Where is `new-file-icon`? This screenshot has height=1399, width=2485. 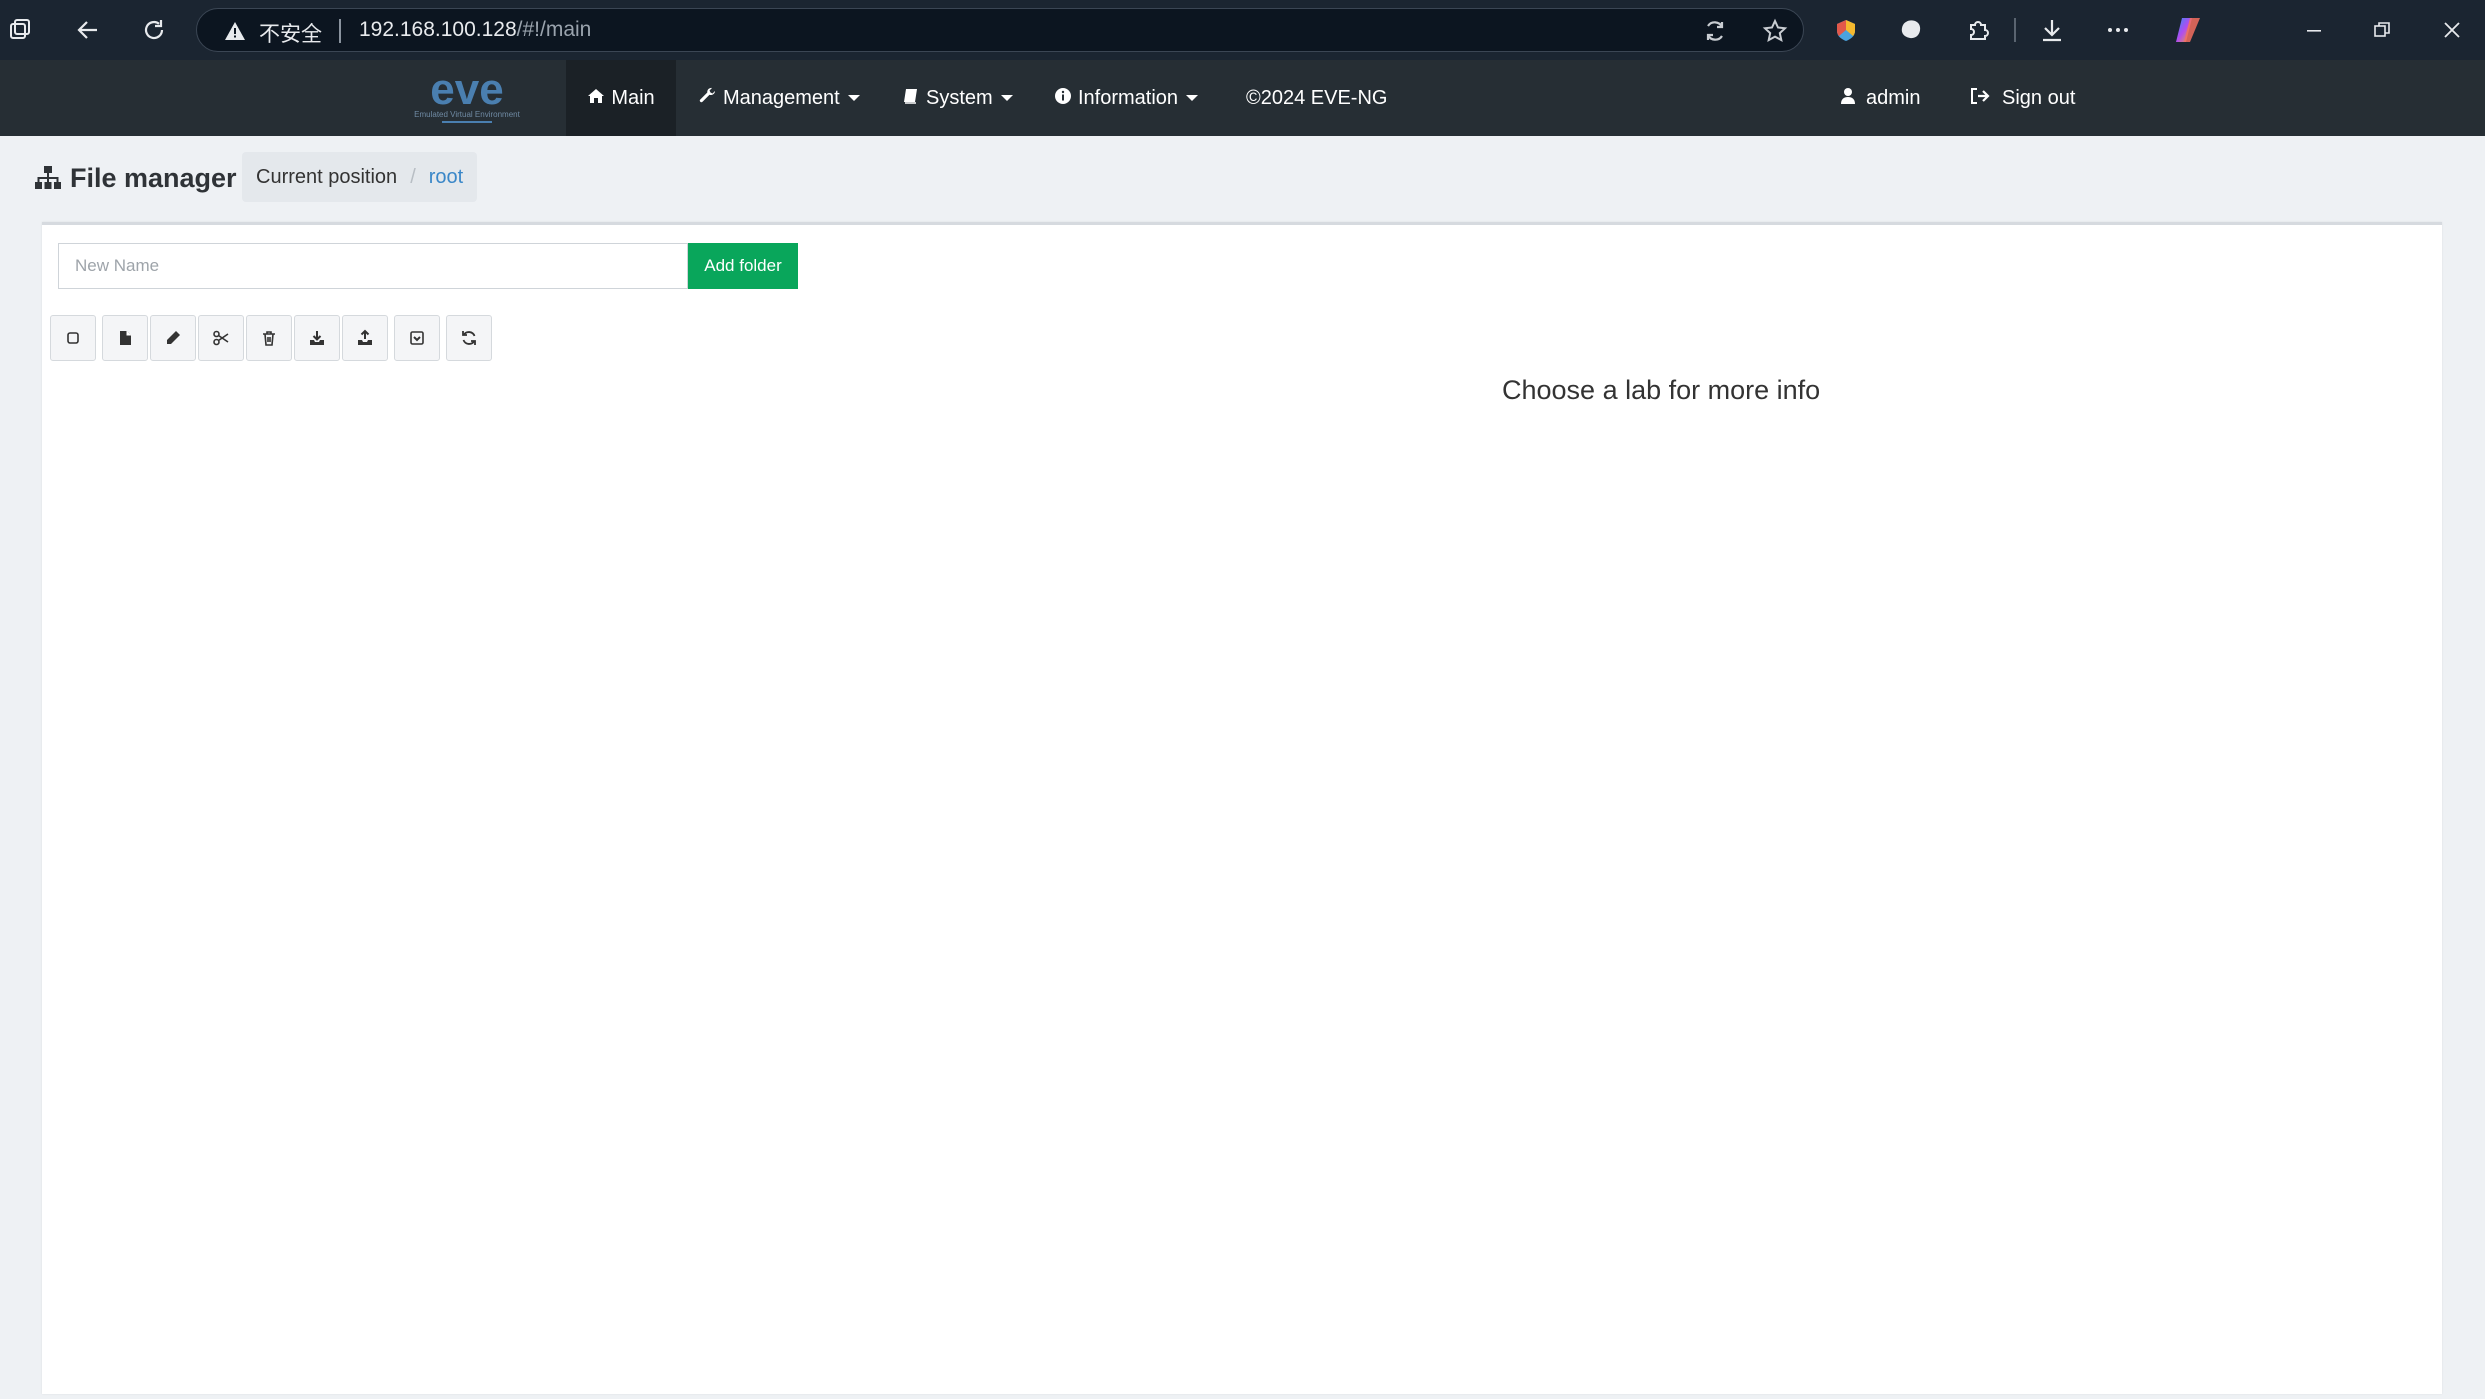
new-file-icon is located at coordinates (125, 338).